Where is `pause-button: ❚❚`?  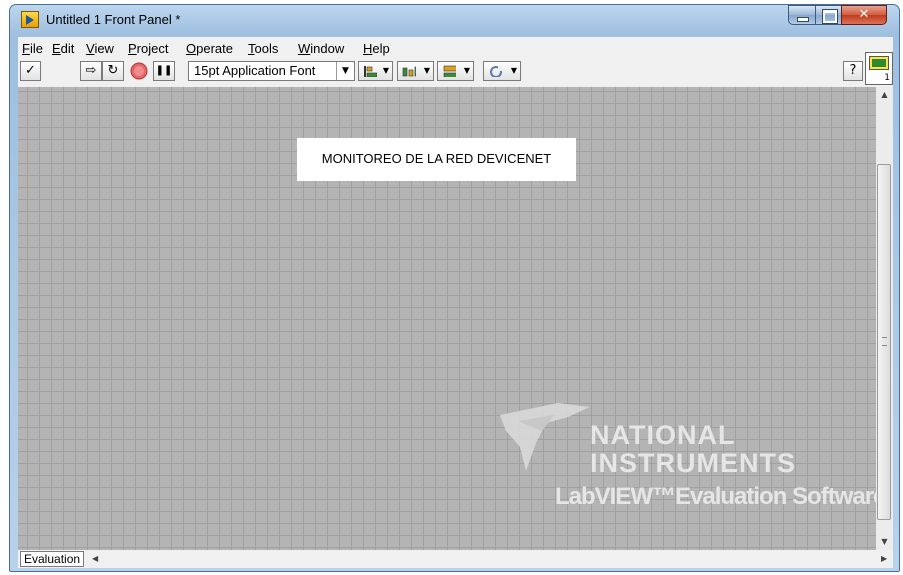 pause-button: ❚❚ is located at coordinates (164, 71).